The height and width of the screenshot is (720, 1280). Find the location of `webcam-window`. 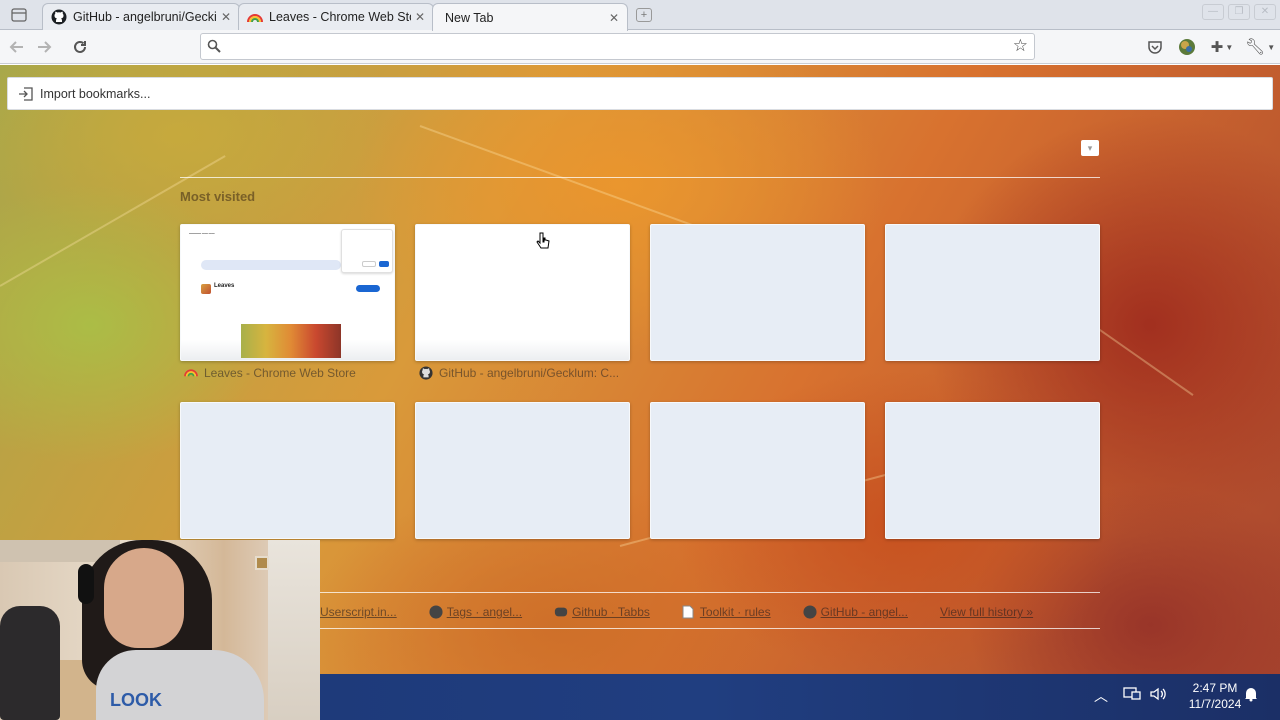

webcam-window is located at coordinates (294, 630).